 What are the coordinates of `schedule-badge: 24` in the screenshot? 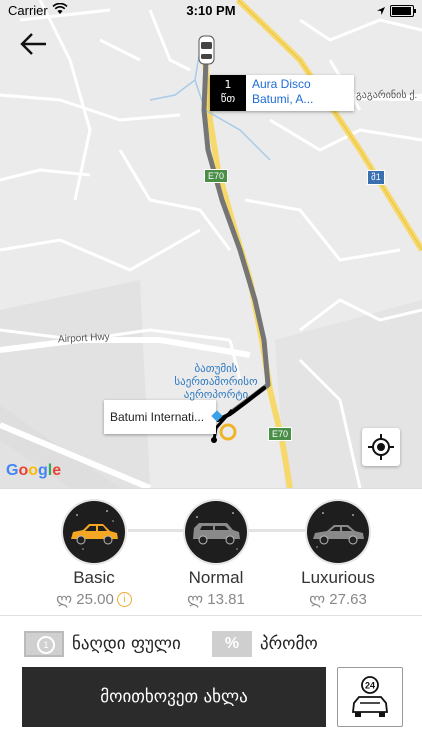 It's located at (370, 686).